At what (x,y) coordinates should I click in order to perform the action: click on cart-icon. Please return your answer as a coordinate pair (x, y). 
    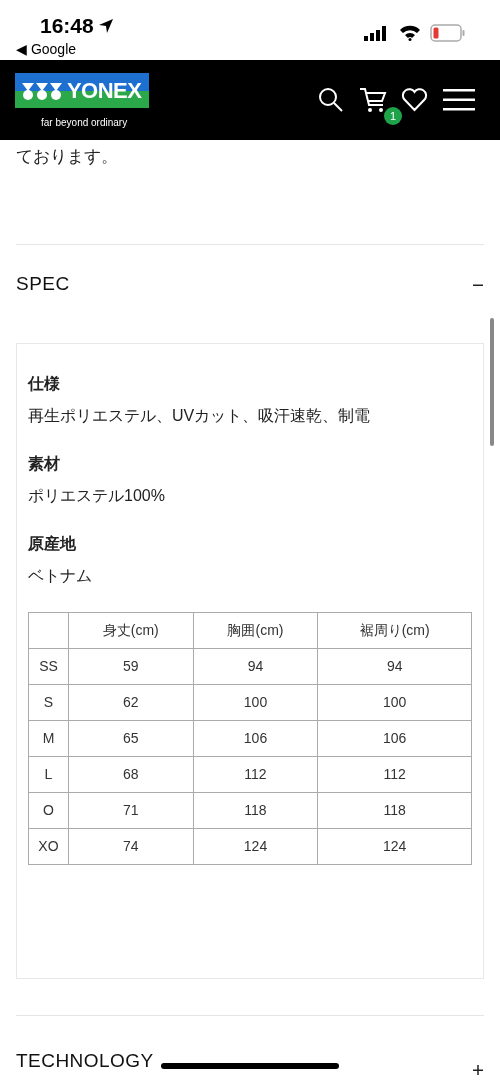
    Looking at the image, I should click on (373, 100).